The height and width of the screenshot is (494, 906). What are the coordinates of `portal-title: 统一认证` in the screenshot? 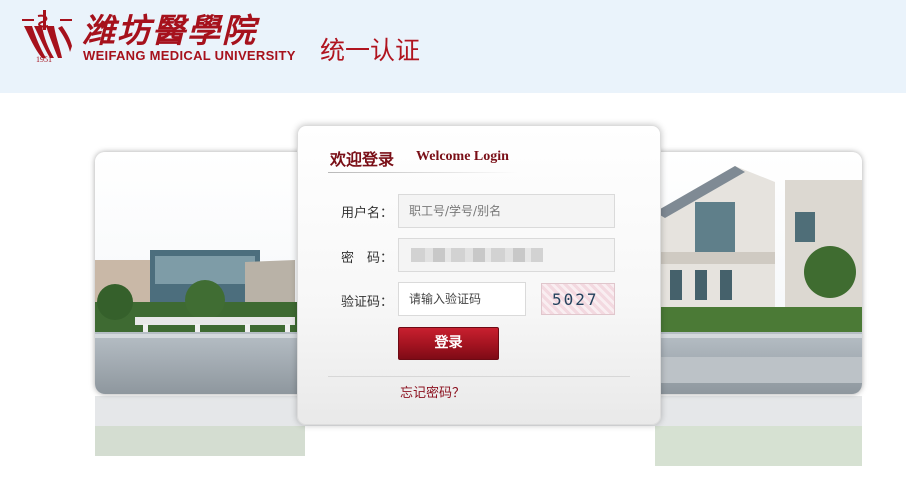 It's located at (370, 50).